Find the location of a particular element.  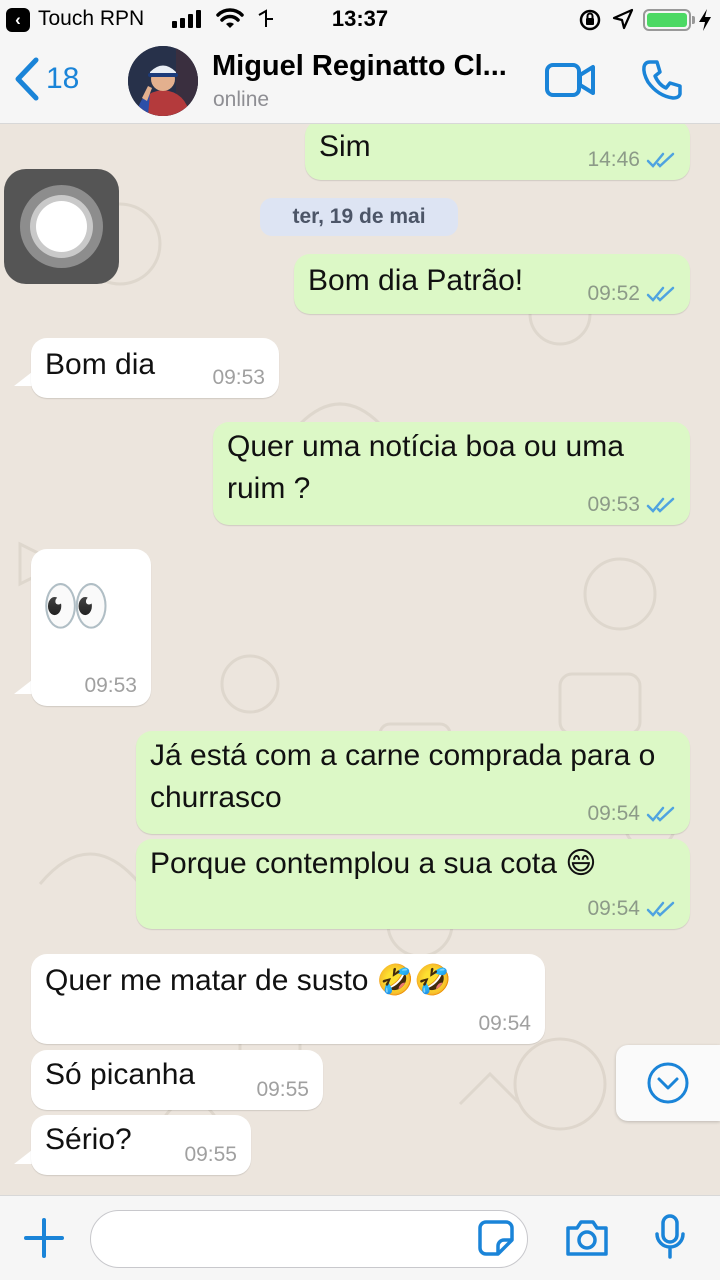

message-outgoing: Quer uma notícia boa ou uma ruim ? 09:53 is located at coordinates (451, 473).